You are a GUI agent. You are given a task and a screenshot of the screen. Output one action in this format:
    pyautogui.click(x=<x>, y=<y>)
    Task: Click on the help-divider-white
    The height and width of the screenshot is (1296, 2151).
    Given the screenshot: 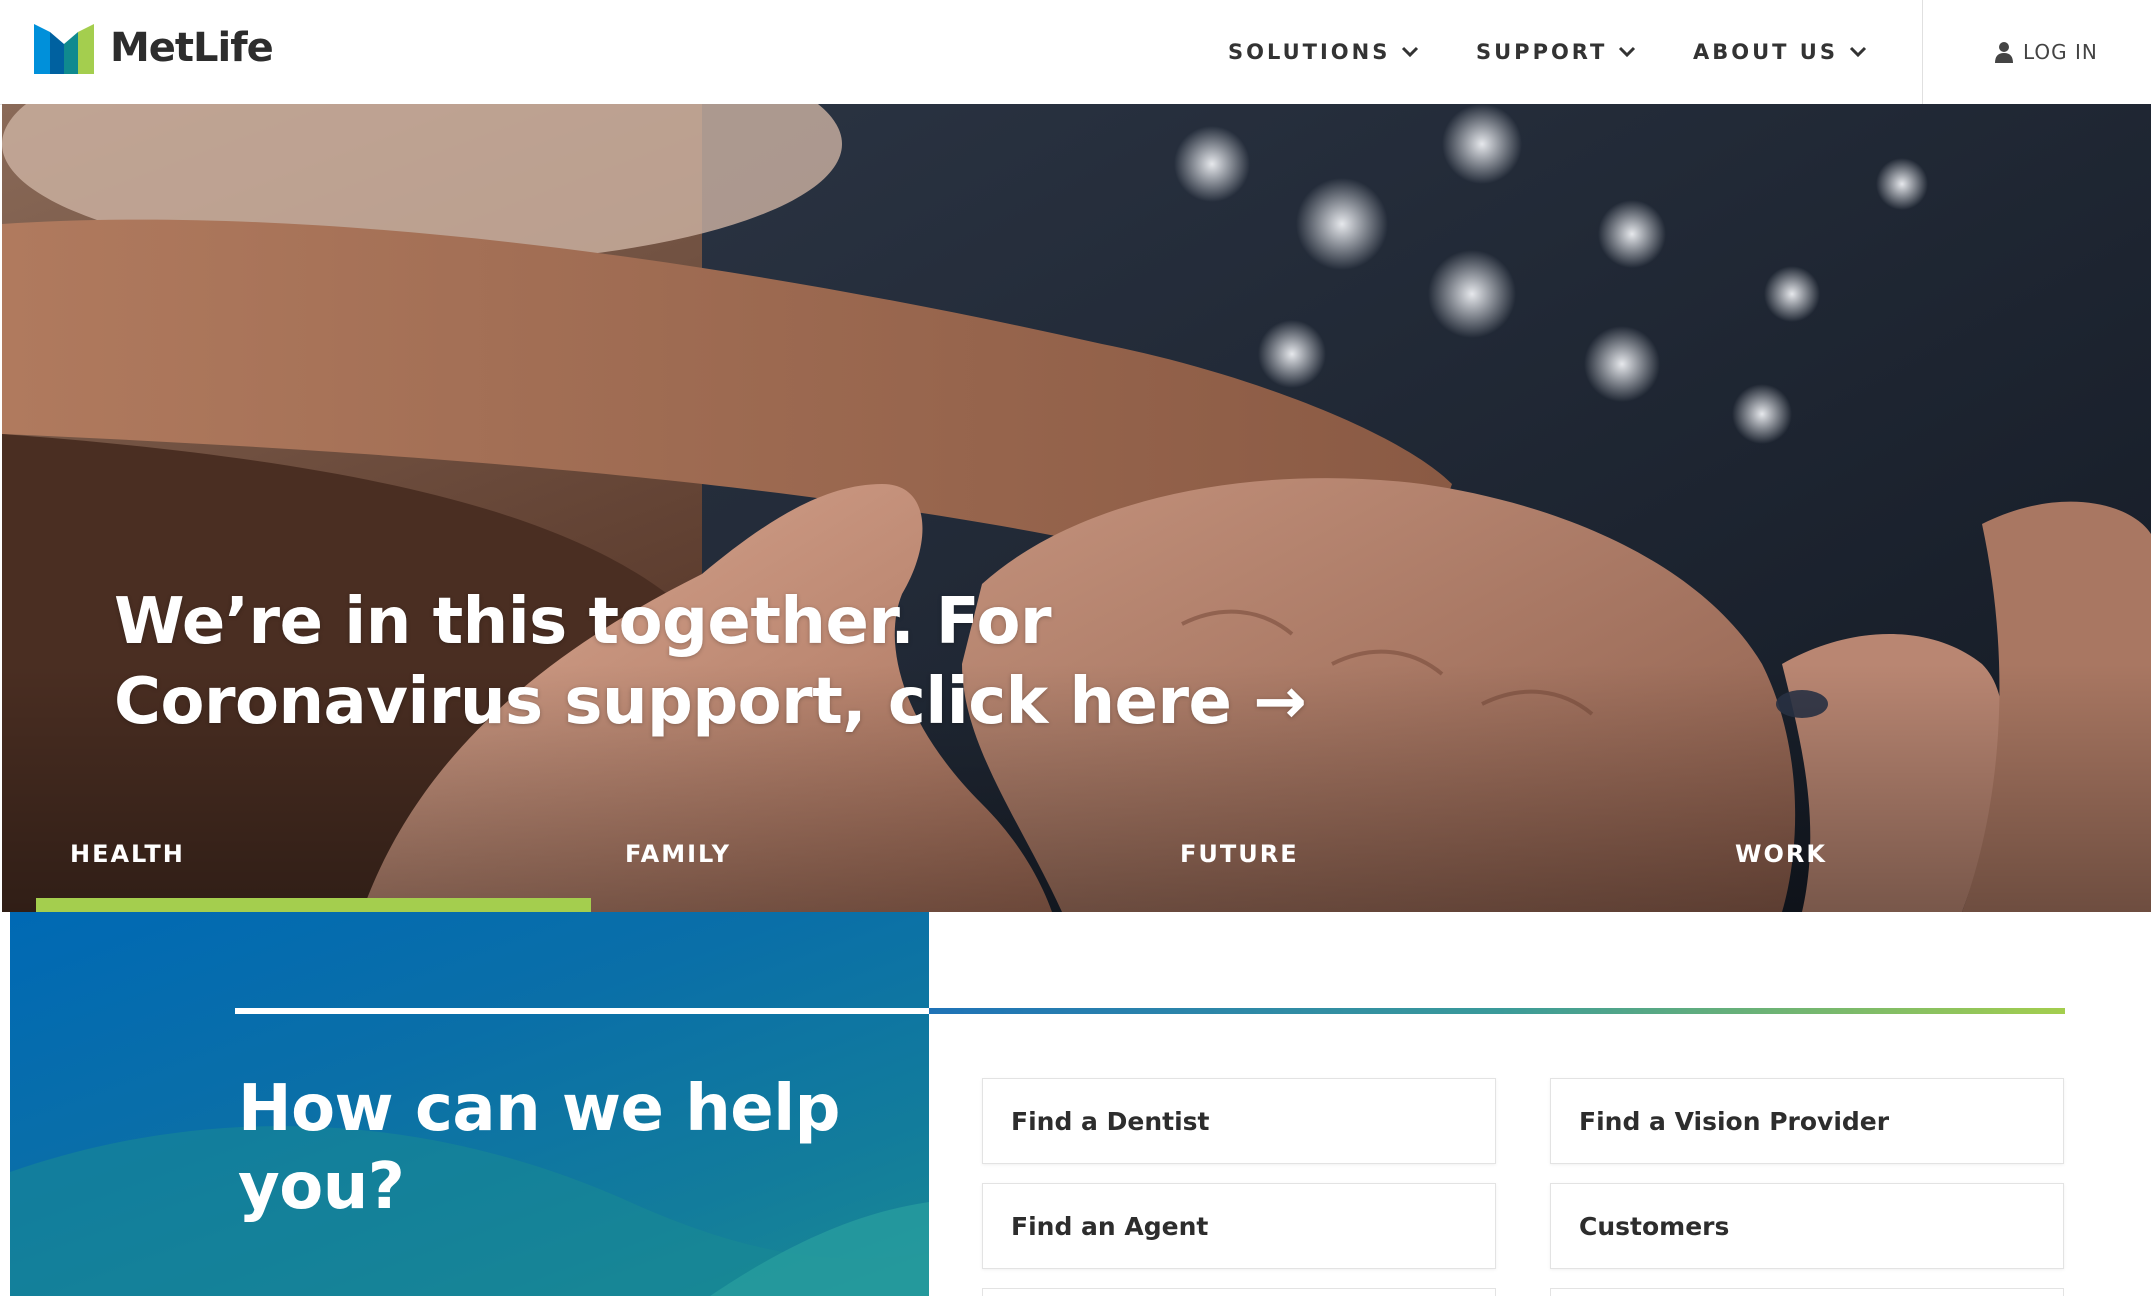 What is the action you would take?
    pyautogui.click(x=582, y=1011)
    